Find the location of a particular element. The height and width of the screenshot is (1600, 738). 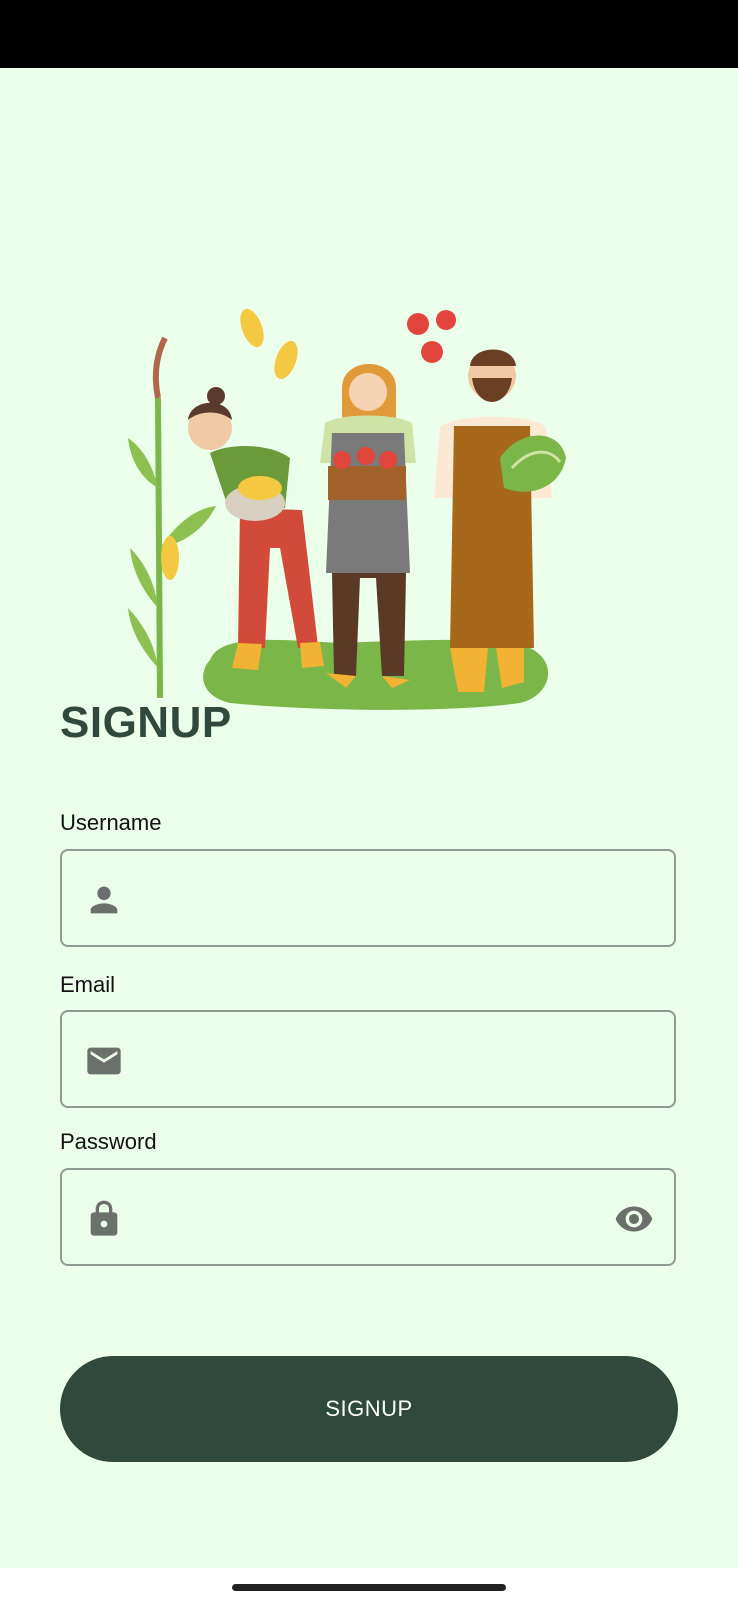

password-field is located at coordinates (368, 1217).